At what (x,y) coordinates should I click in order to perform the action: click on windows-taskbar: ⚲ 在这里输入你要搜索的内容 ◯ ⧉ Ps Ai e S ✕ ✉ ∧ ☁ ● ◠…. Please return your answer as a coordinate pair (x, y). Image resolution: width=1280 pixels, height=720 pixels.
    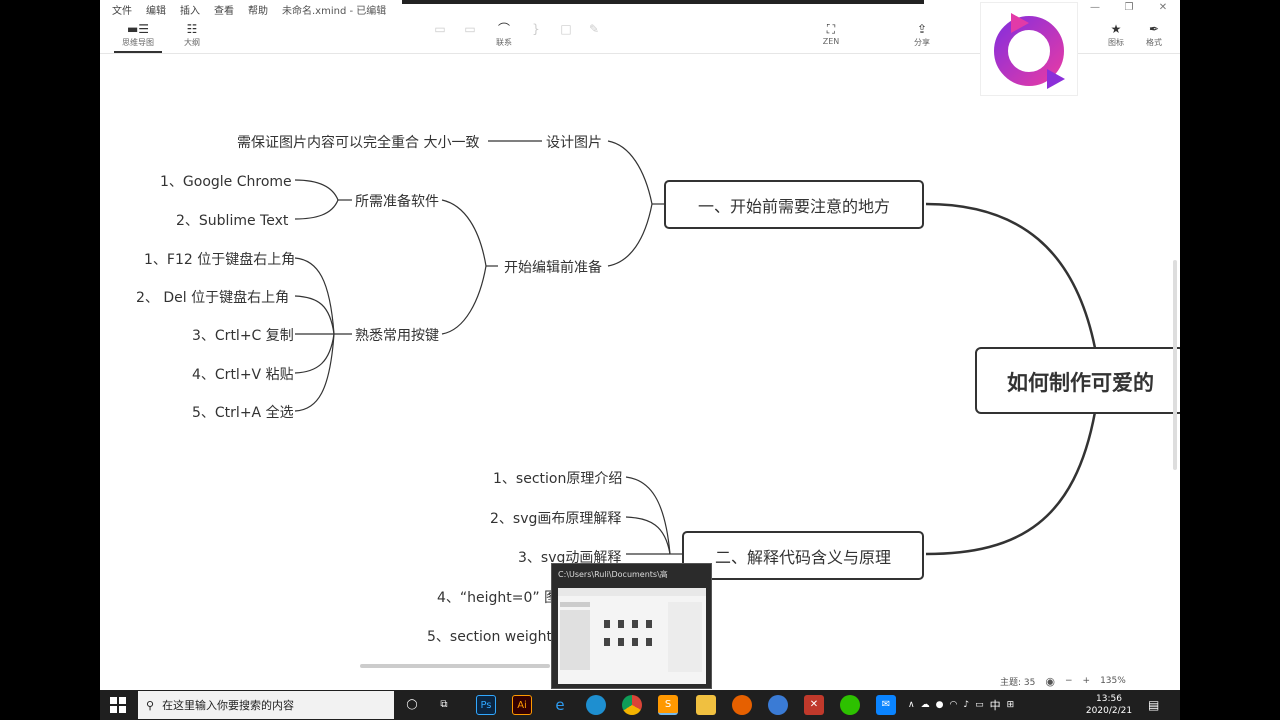
    Looking at the image, I should click on (640, 705).